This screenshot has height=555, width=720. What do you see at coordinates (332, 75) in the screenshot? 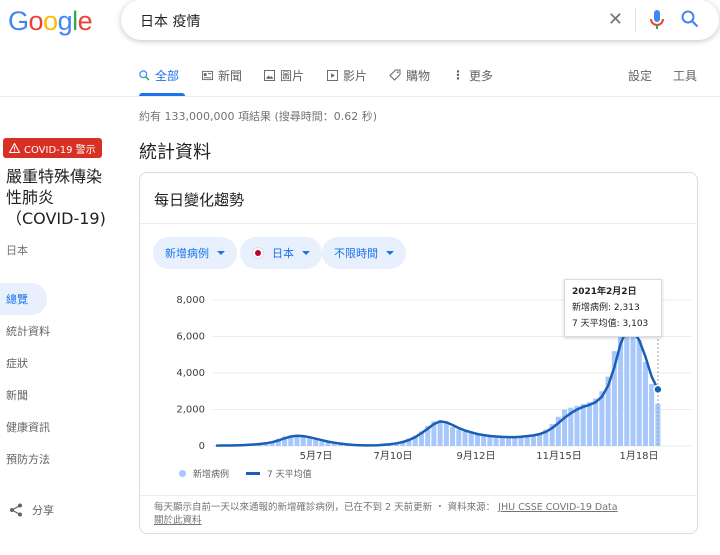
I see `video-icon` at bounding box center [332, 75].